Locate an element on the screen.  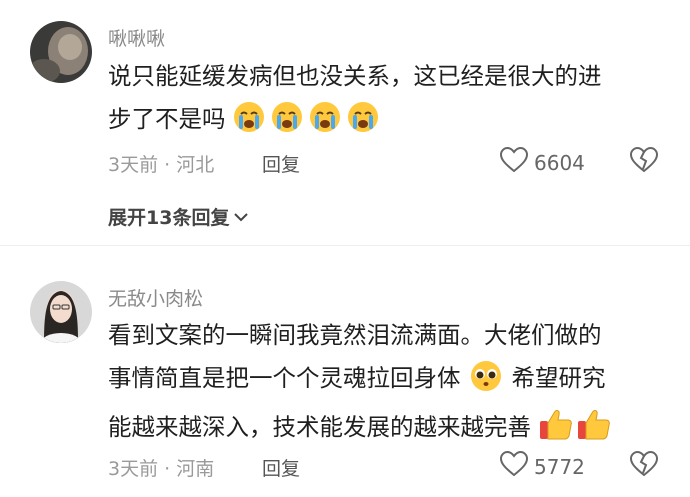
like-button: 5772 is located at coordinates (542, 466).